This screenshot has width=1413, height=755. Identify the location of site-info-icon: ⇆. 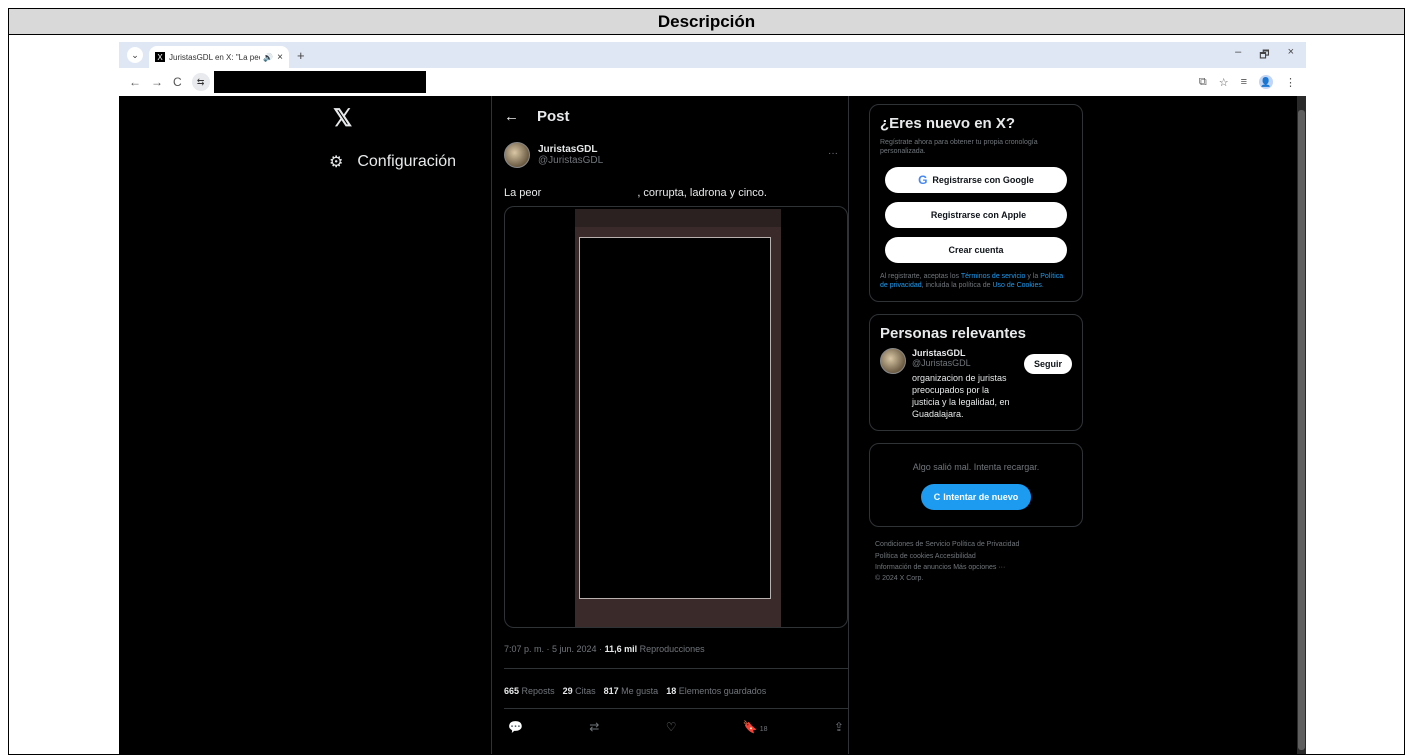
(200, 82).